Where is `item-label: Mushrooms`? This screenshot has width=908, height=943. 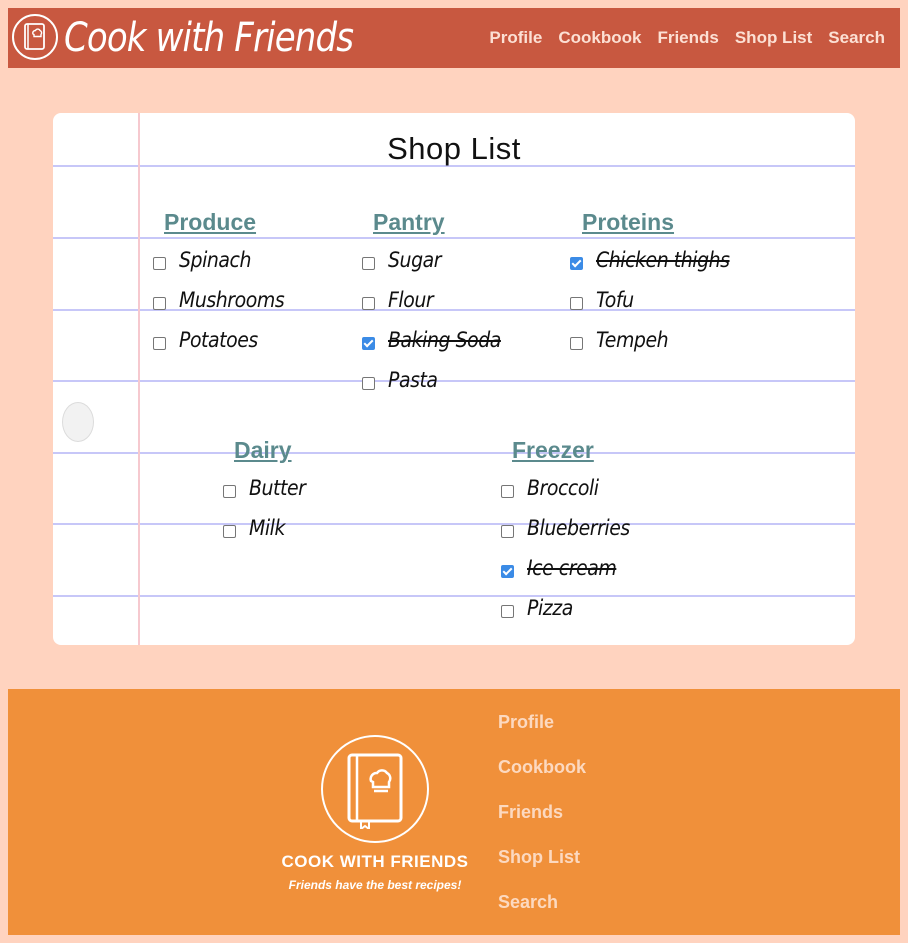 item-label: Mushrooms is located at coordinates (232, 300).